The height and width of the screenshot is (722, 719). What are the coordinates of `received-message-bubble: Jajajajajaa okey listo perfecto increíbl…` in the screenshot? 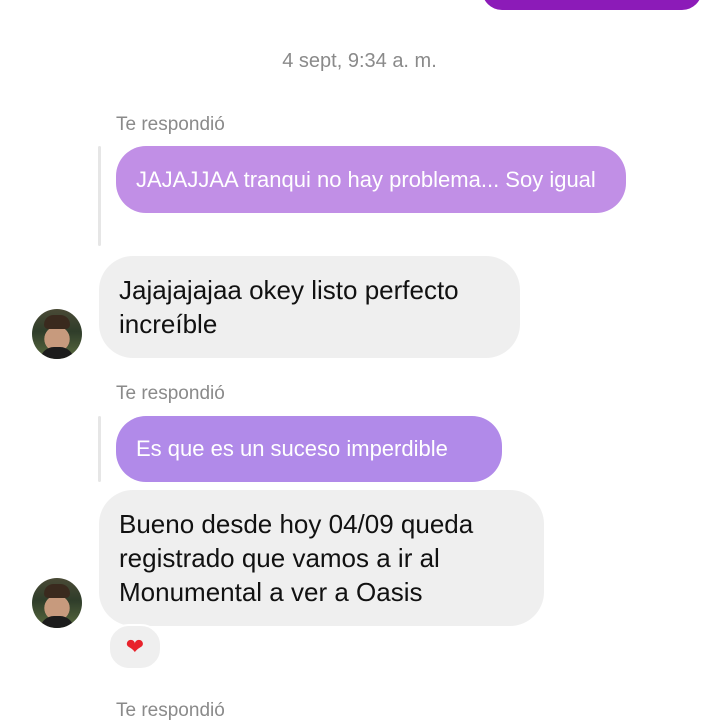 It's located at (309, 307).